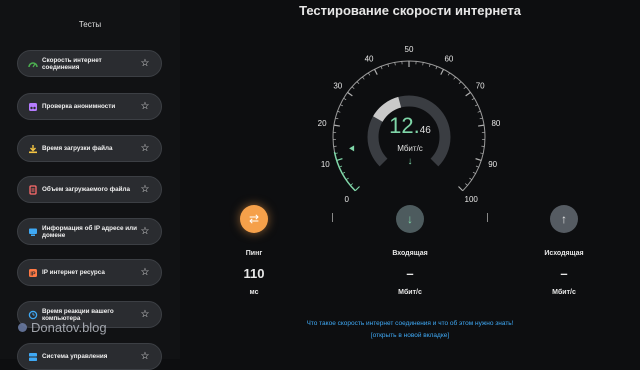  I want to click on gauge-tick-label: 70, so click(480, 85).